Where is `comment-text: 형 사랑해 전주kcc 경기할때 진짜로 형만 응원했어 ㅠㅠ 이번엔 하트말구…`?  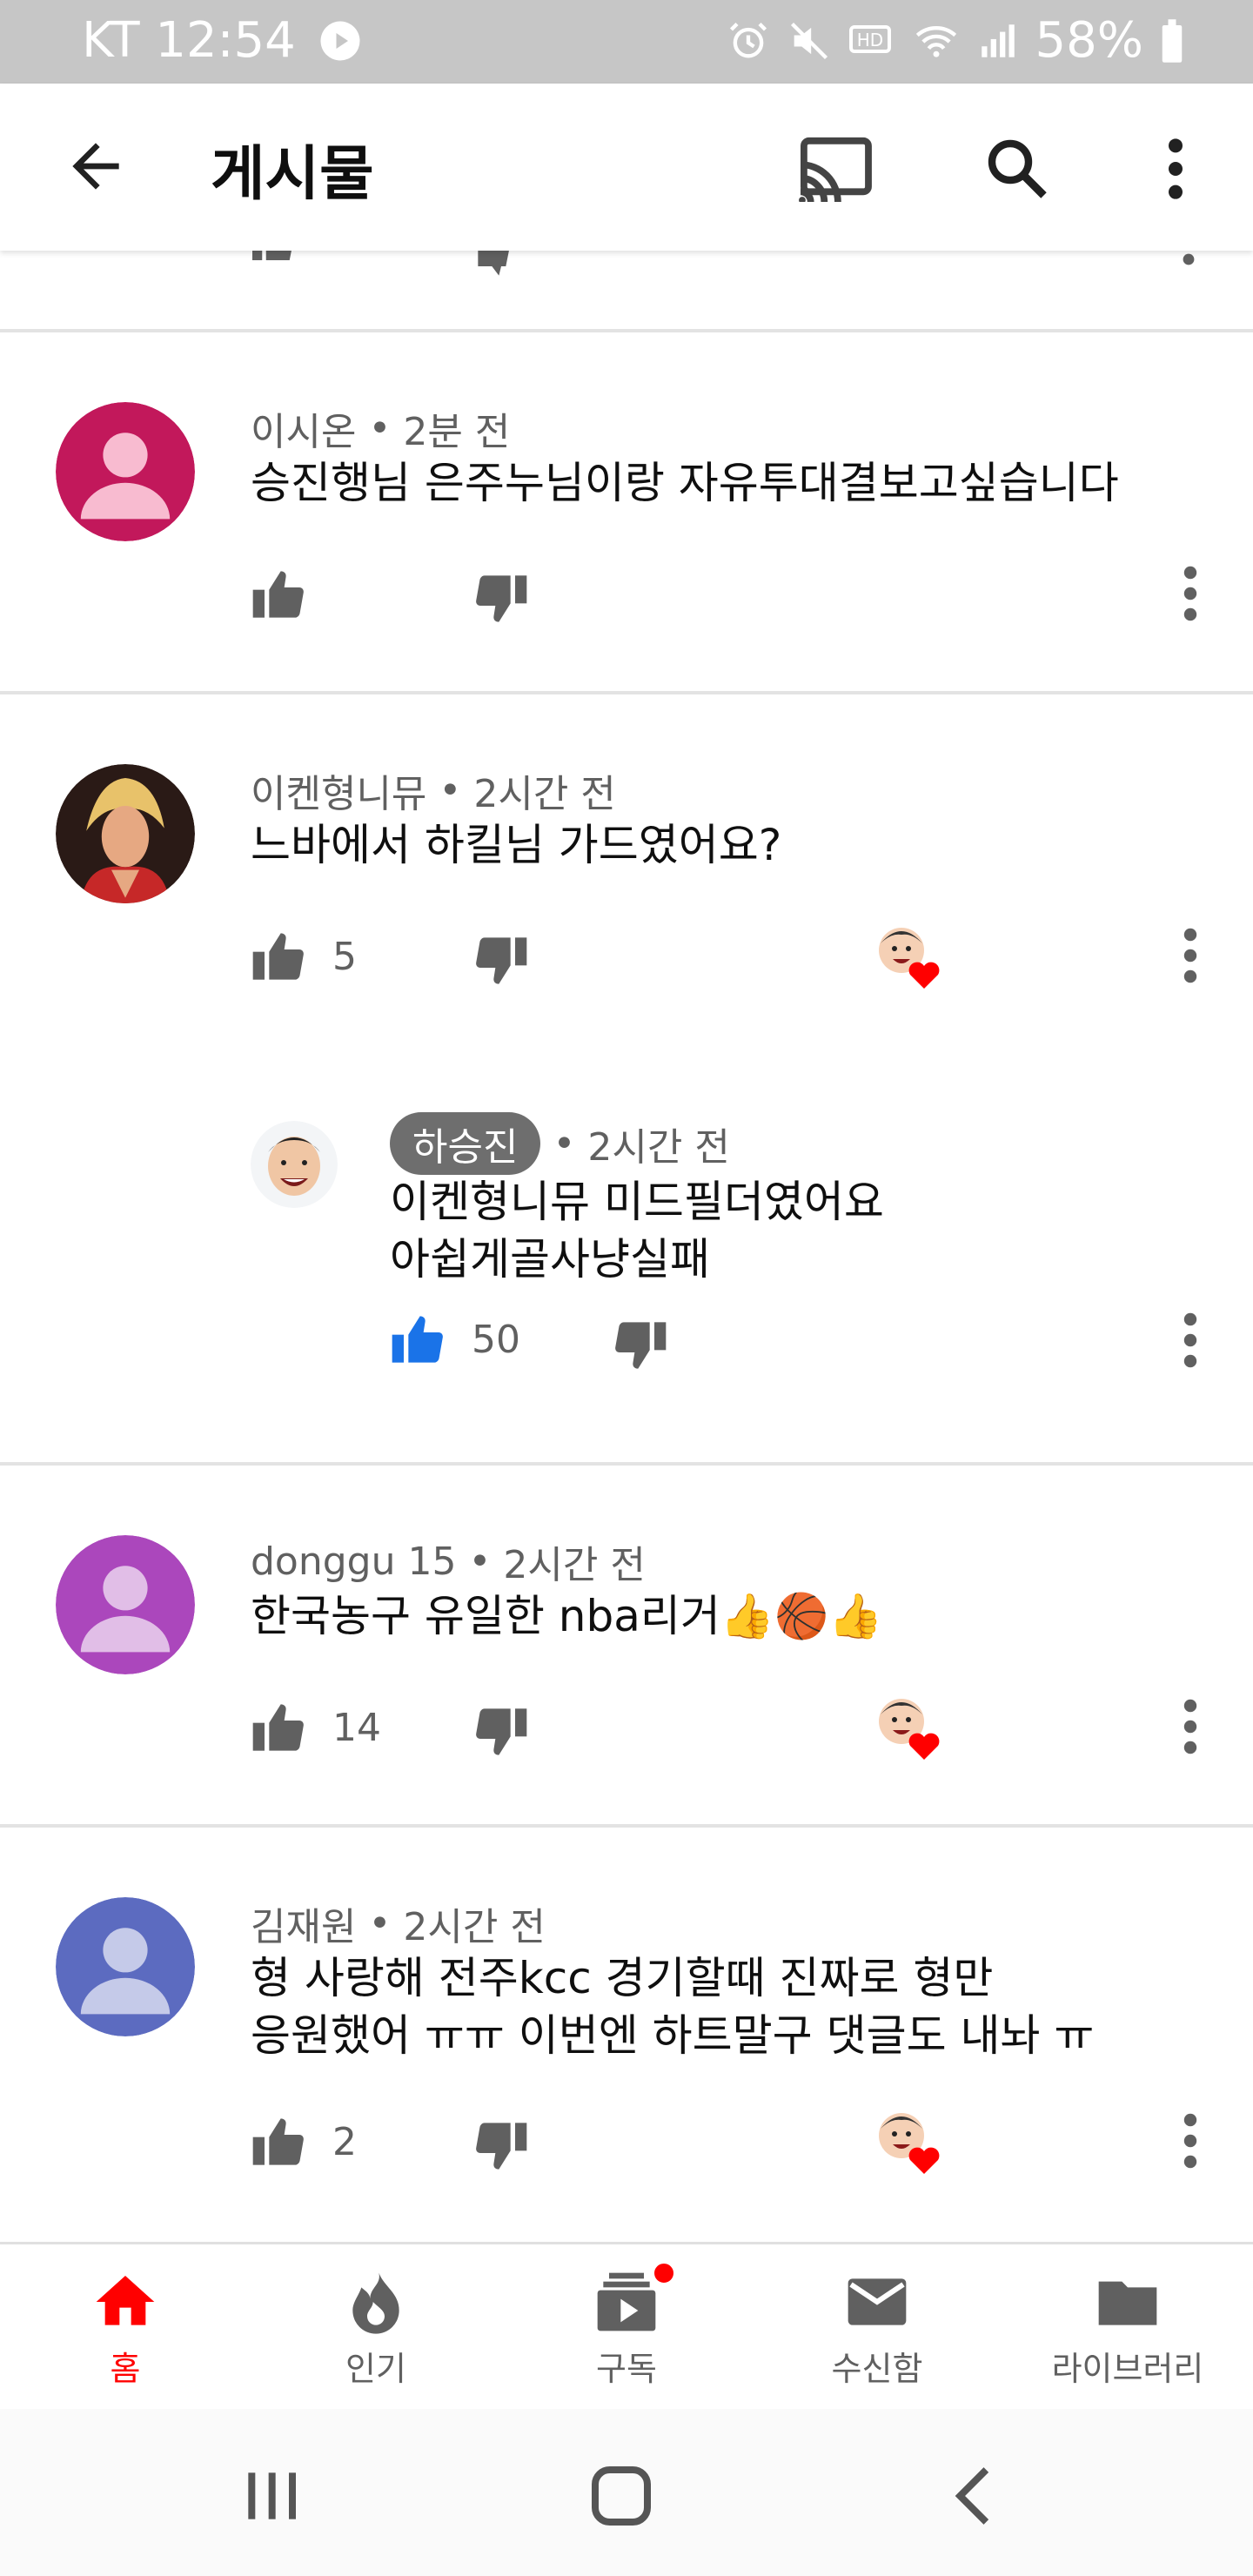 comment-text: 형 사랑해 전주kcc 경기할때 진짜로 형만 응원했어 ㅠㅠ 이번엔 하트말구… is located at coordinates (672, 2006).